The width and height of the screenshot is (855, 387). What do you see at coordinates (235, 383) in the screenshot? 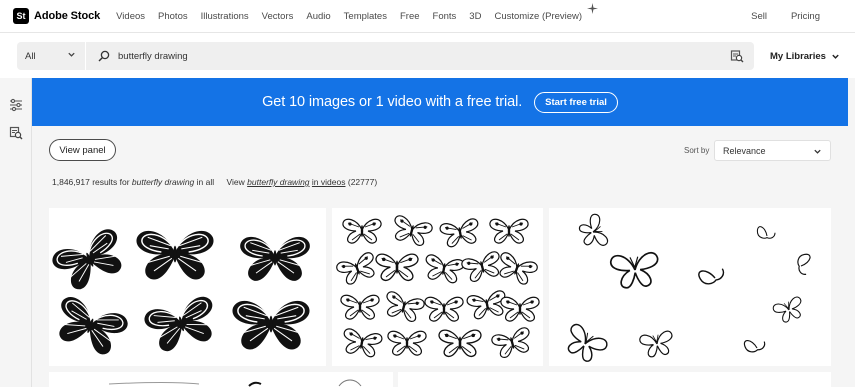
I see `butterfly-illustration-partial` at bounding box center [235, 383].